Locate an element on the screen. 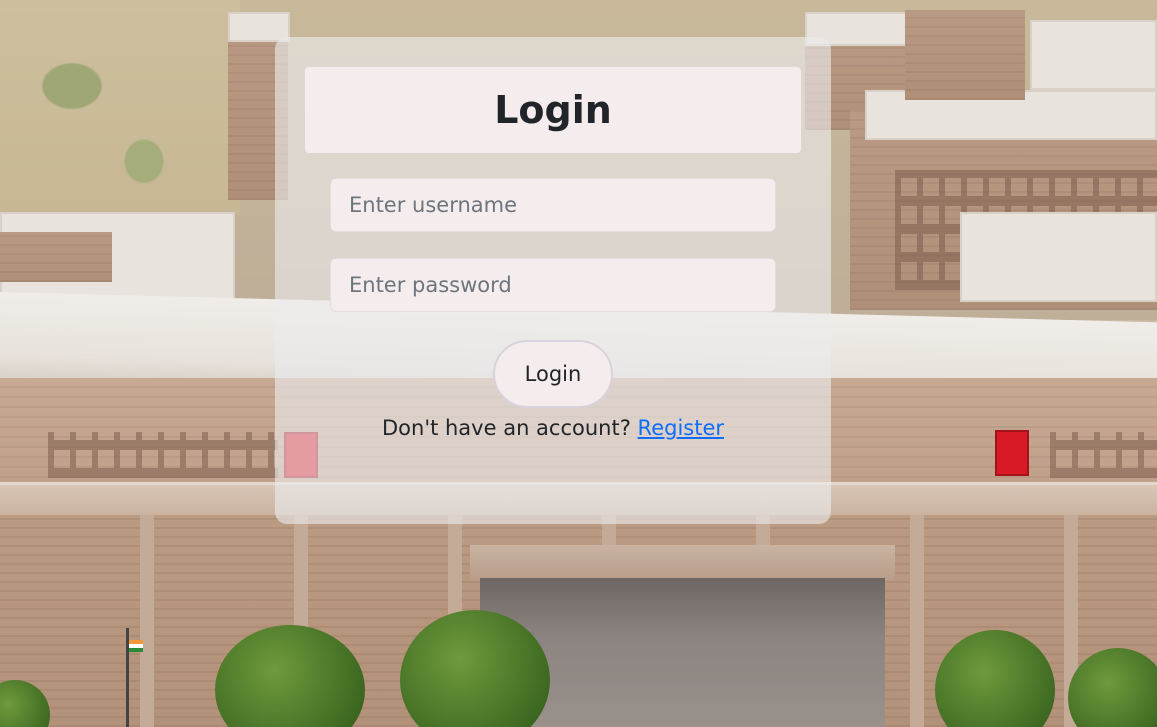 This screenshot has height=727, width=1157. facade-windows-left is located at coordinates (163, 455).